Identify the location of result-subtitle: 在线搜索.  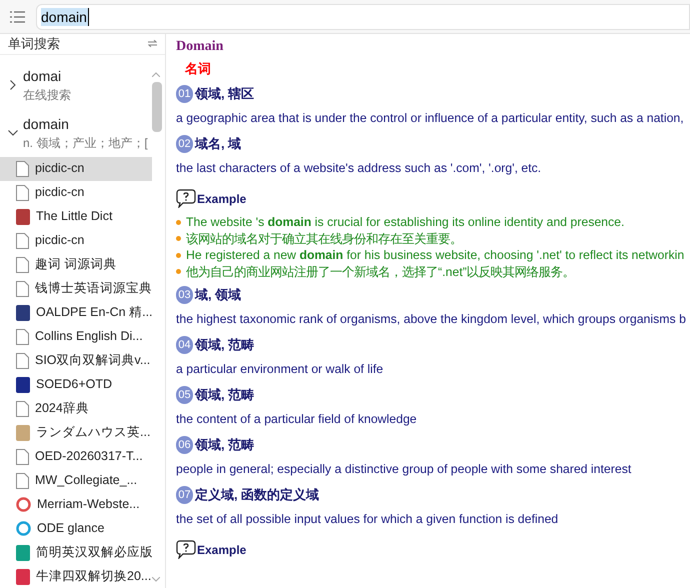
(47, 95).